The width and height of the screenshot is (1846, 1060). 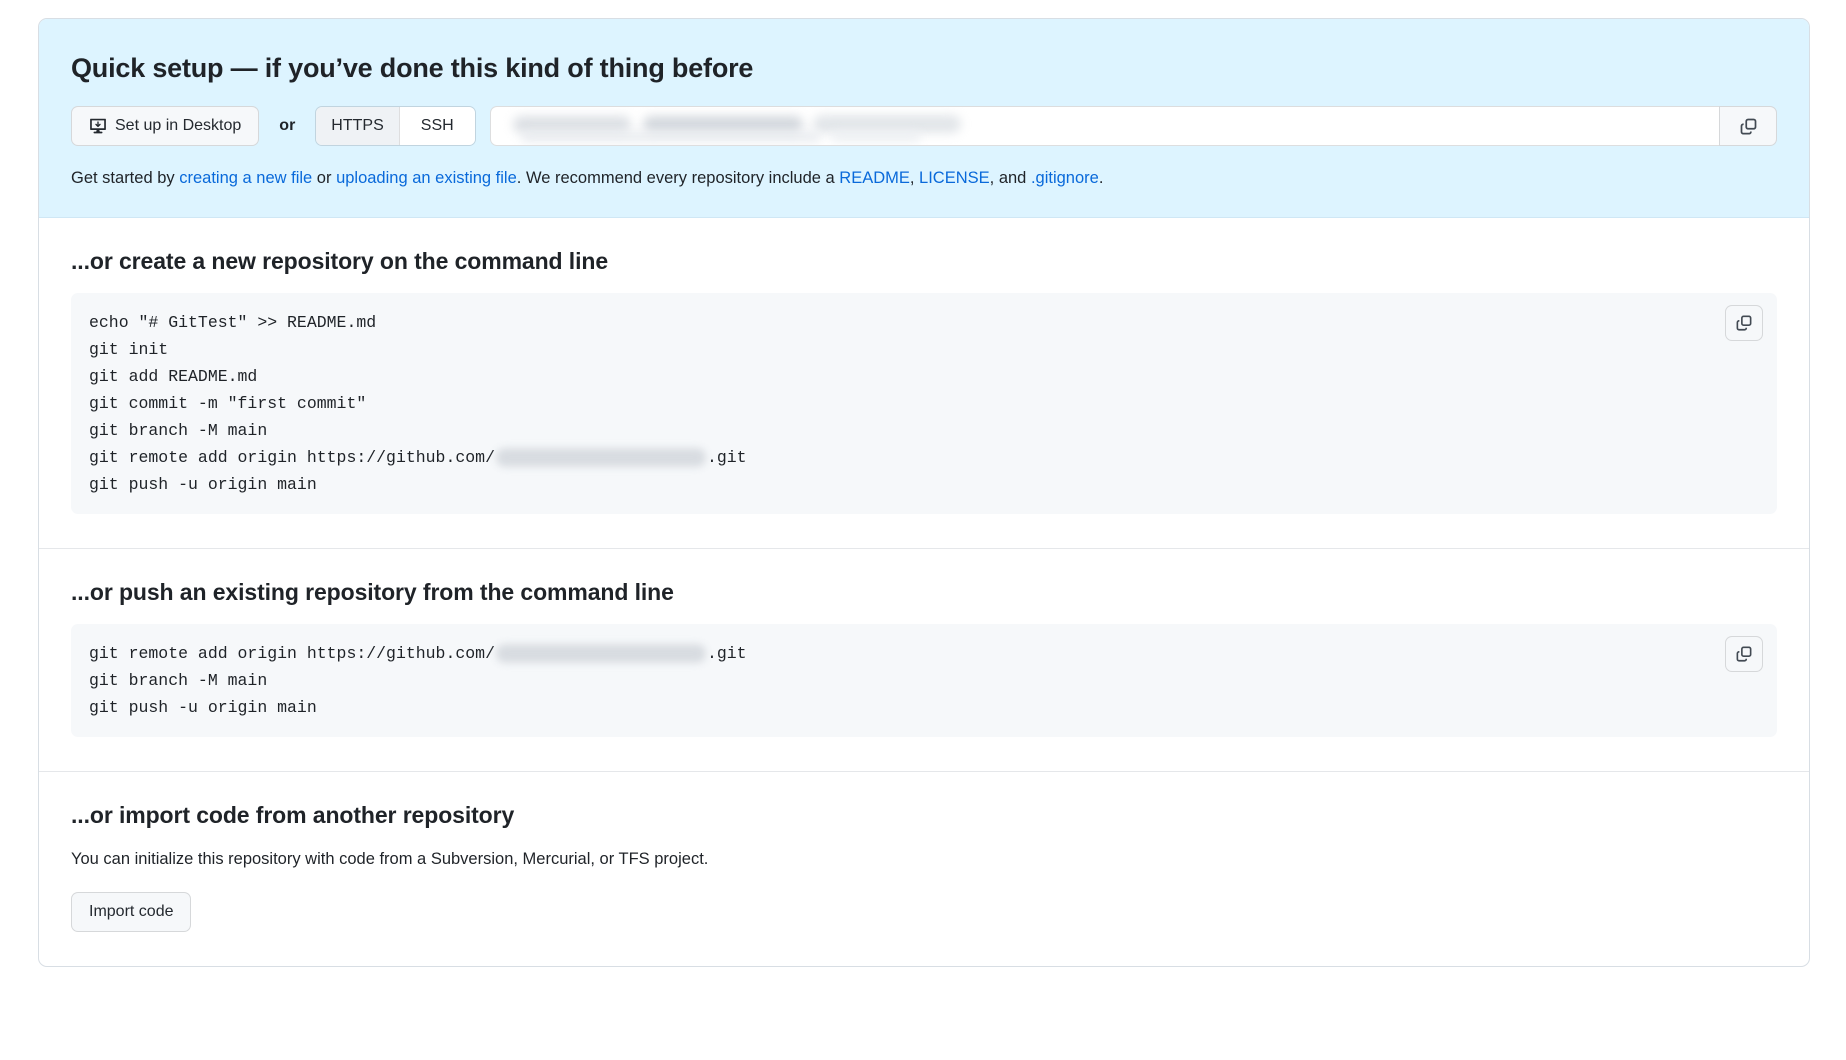 I want to click on protocol-https-button: HTTPS, so click(x=357, y=126).